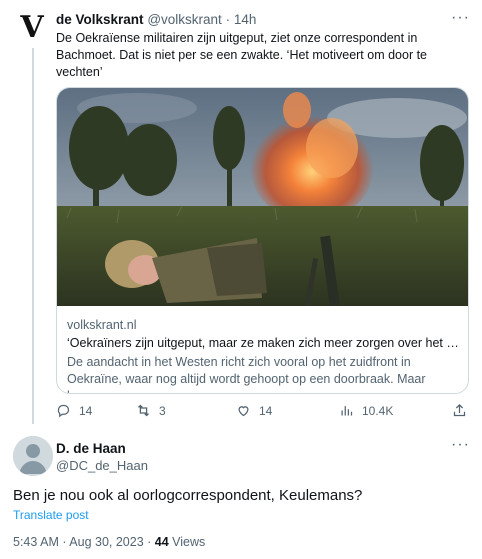  I want to click on author-avatar: V, so click(32, 28).